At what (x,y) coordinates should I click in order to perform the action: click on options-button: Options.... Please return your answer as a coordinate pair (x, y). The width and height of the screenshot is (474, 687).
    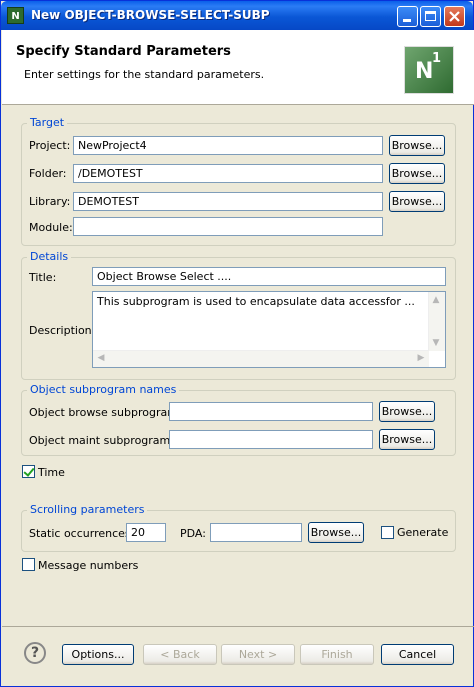
    Looking at the image, I should click on (98, 654).